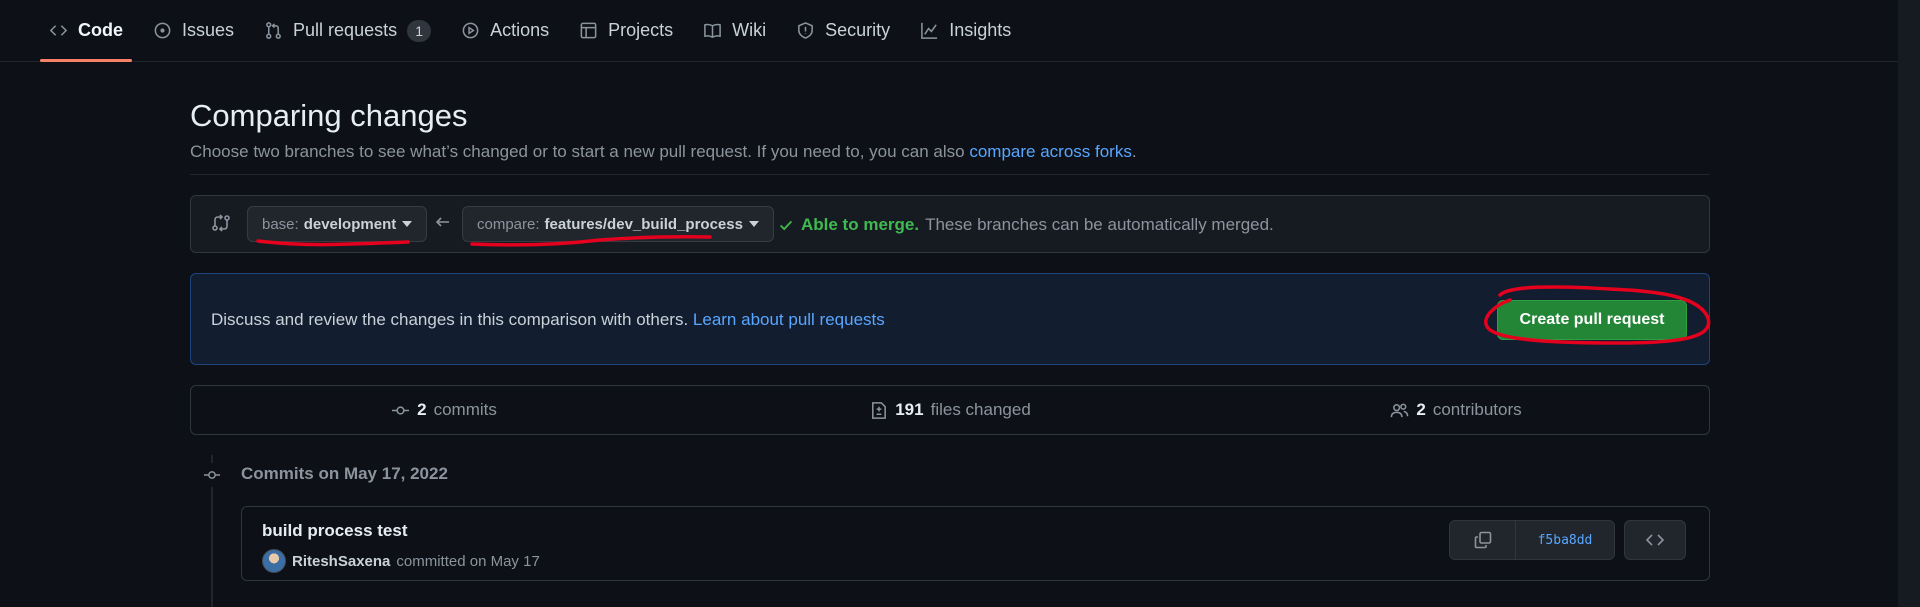  What do you see at coordinates (334, 531) in the screenshot?
I see `commit-title-link: build process test` at bounding box center [334, 531].